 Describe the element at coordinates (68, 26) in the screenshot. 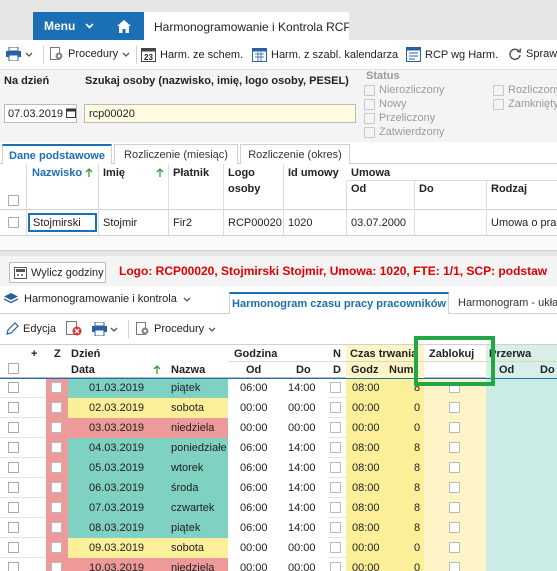

I see `menu-button: Menu` at that location.